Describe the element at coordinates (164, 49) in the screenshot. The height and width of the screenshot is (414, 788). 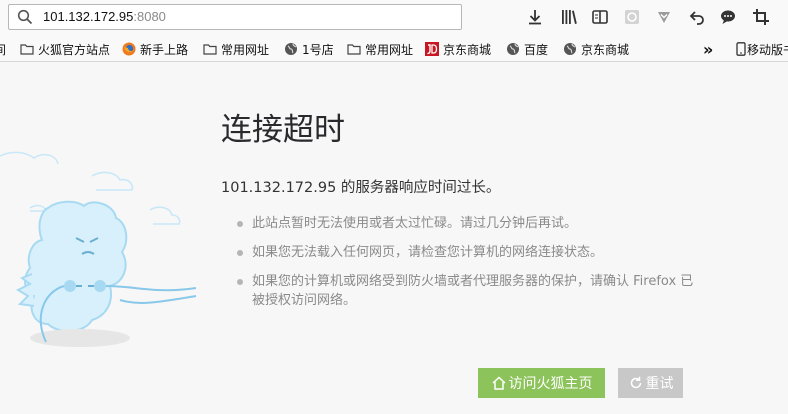
I see `bookmark-label: 新手上路` at that location.